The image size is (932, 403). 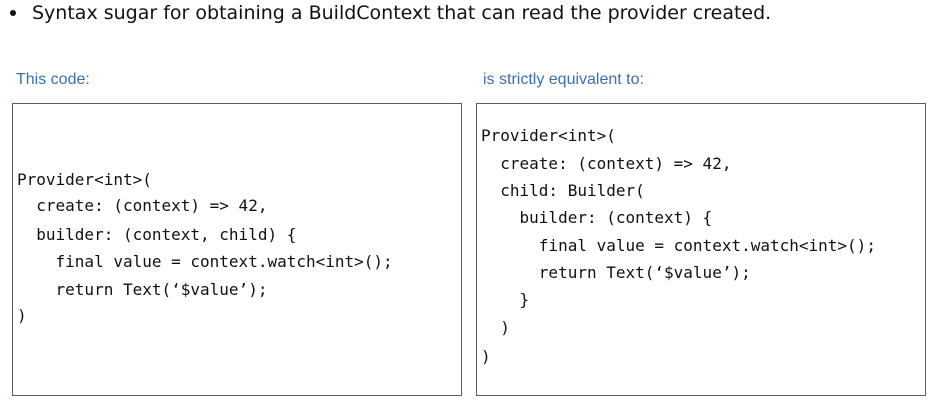 I want to click on code-line: builder: (context, child) {, so click(x=157, y=234).